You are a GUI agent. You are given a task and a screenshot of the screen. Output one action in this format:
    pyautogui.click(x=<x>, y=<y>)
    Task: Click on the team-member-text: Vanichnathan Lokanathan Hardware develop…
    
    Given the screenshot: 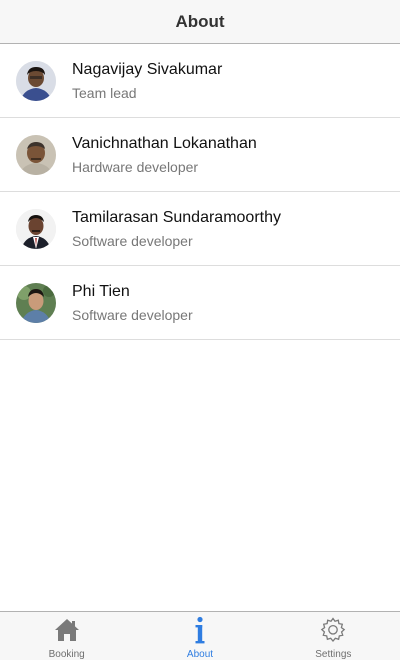 What is the action you would take?
    pyautogui.click(x=231, y=155)
    